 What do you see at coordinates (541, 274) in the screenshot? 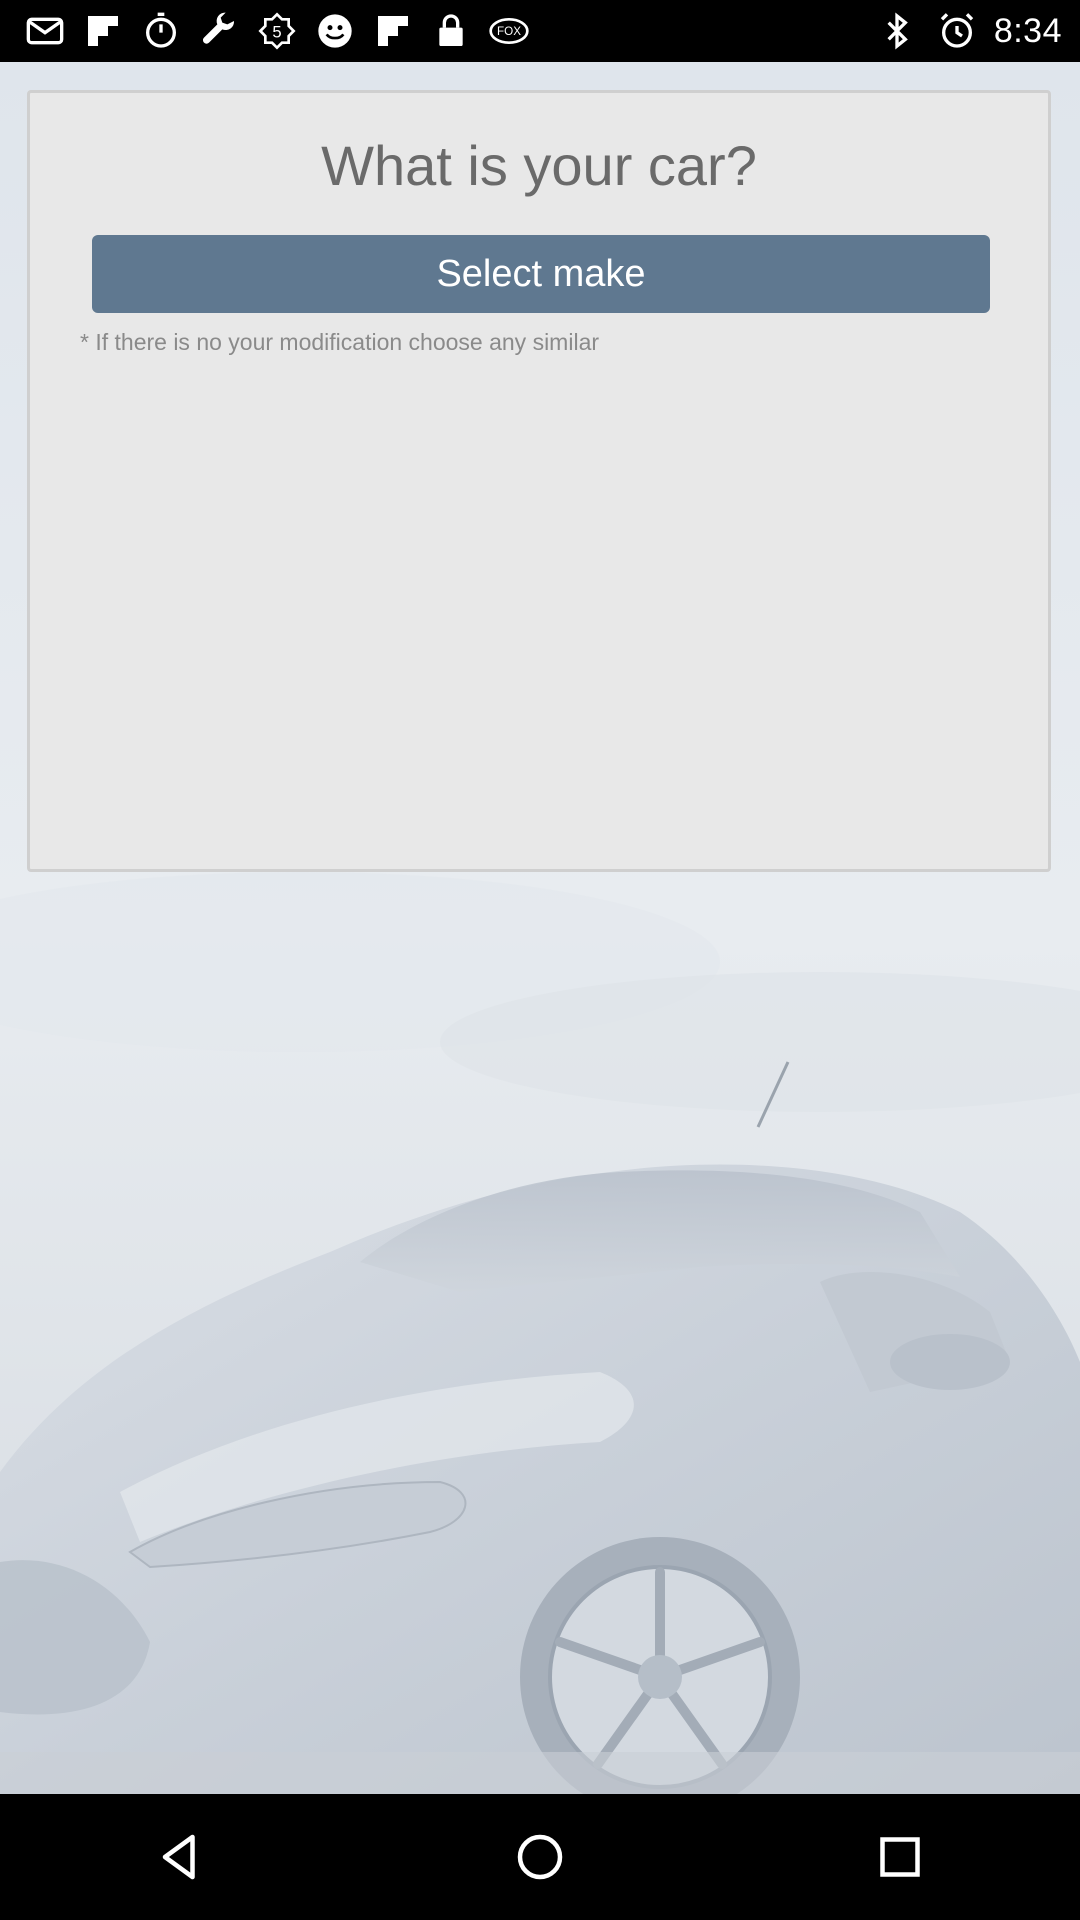
I see `select-make-button: Select make` at bounding box center [541, 274].